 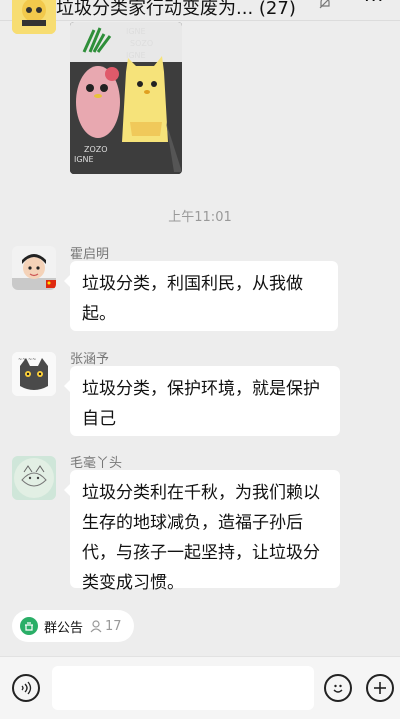 What do you see at coordinates (64, 628) in the screenshot?
I see `notice-label: 群公告` at bounding box center [64, 628].